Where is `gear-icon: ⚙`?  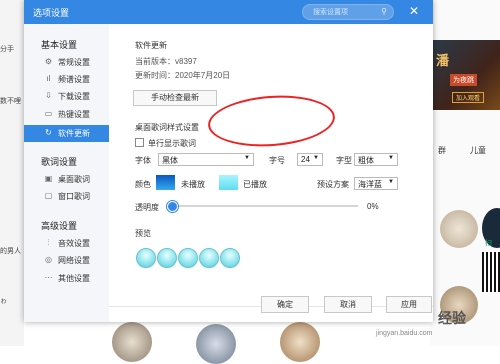 gear-icon: ⚙ is located at coordinates (48, 61).